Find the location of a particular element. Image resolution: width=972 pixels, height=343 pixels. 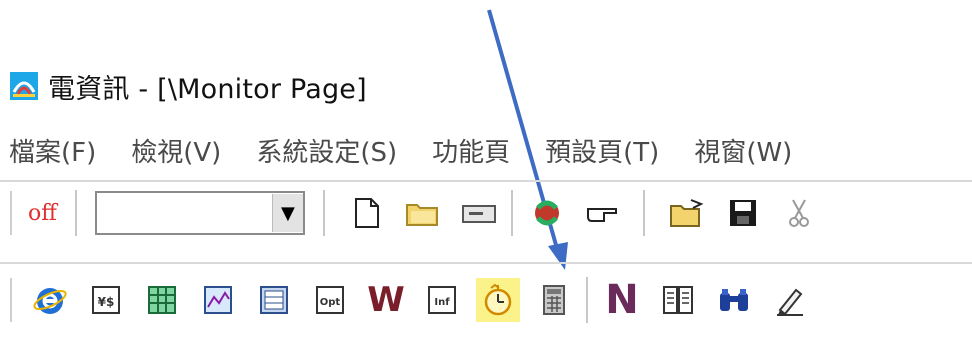

w-label: W is located at coordinates (386, 300).